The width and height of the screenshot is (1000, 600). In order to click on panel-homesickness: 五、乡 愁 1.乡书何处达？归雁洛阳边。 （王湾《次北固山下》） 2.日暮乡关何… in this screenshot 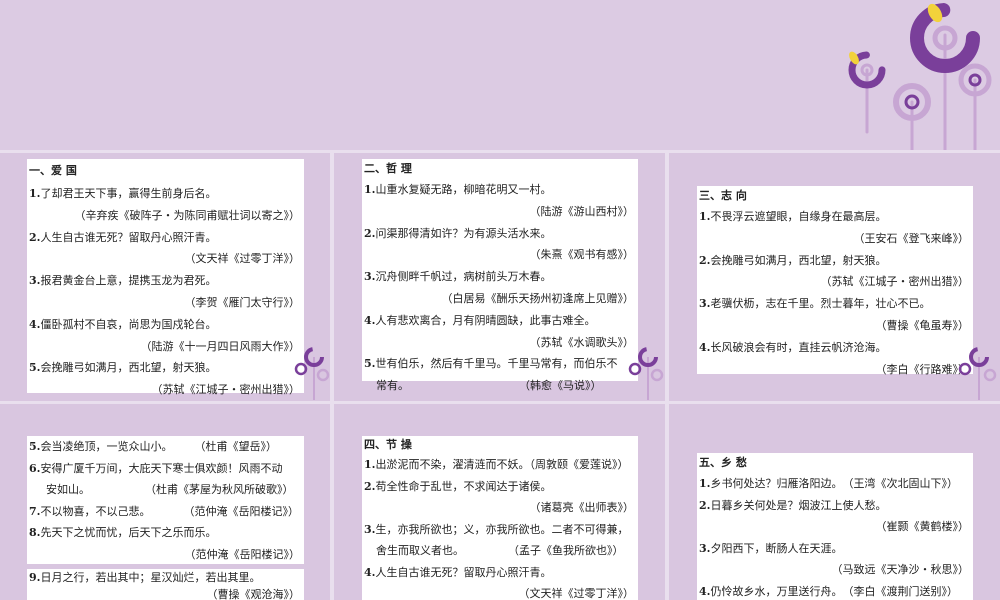, I will do `click(835, 526)`.